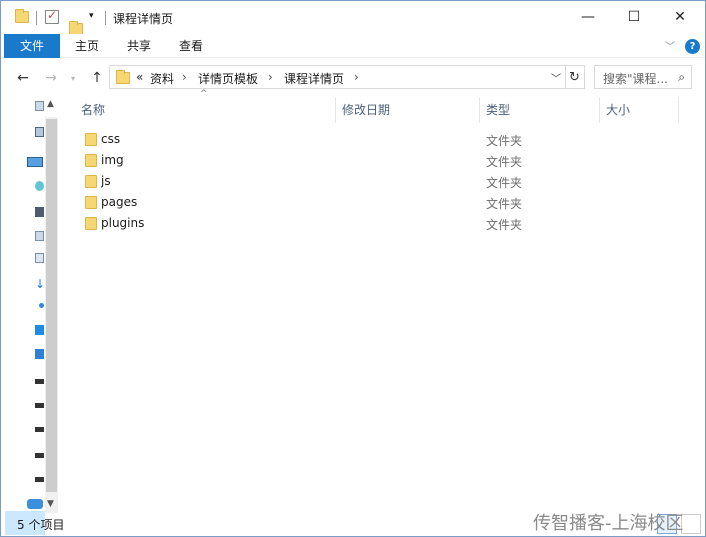  Describe the element at coordinates (112, 160) in the screenshot. I see `file-name: img` at that location.